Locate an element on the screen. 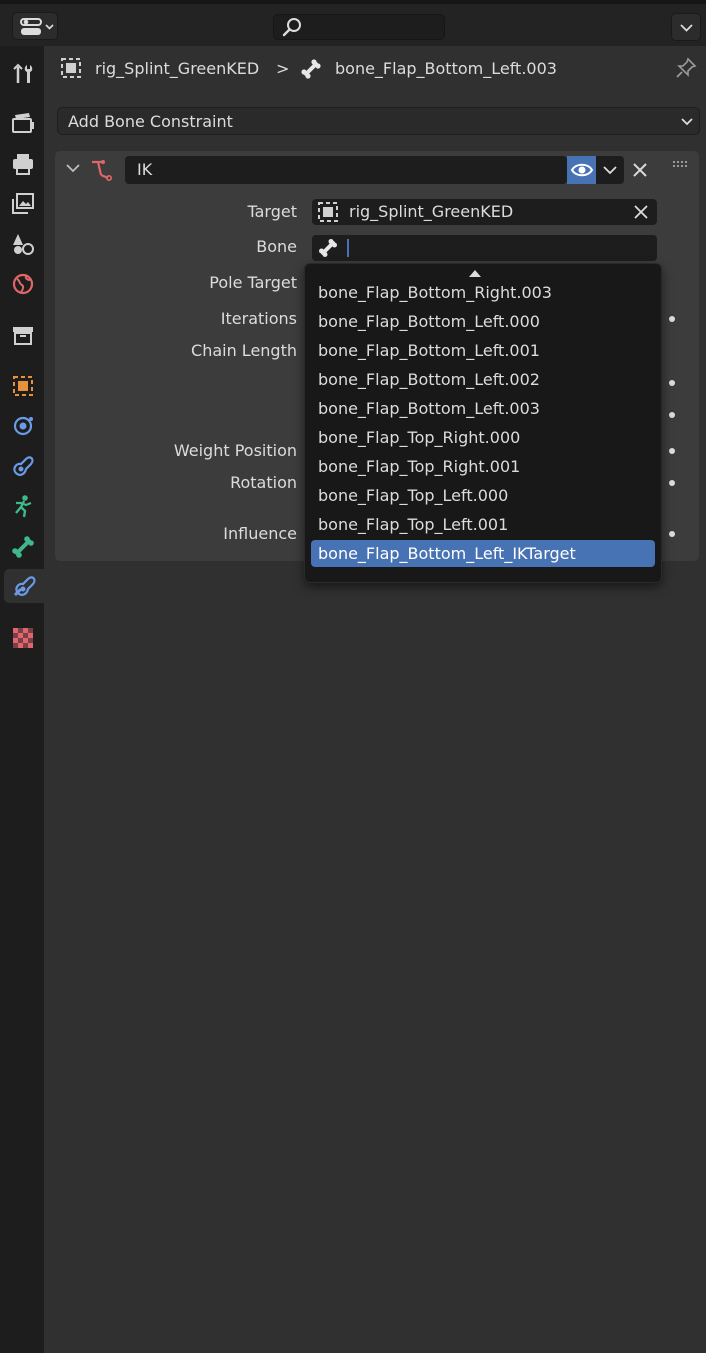 This screenshot has width=706, height=1353. search-icon is located at coordinates (291, 27).